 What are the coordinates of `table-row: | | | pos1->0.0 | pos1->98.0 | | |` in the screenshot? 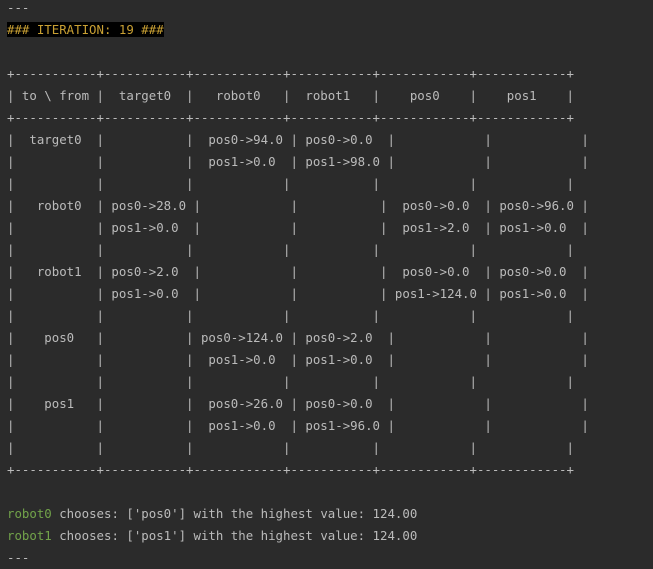 It's located at (298, 161).